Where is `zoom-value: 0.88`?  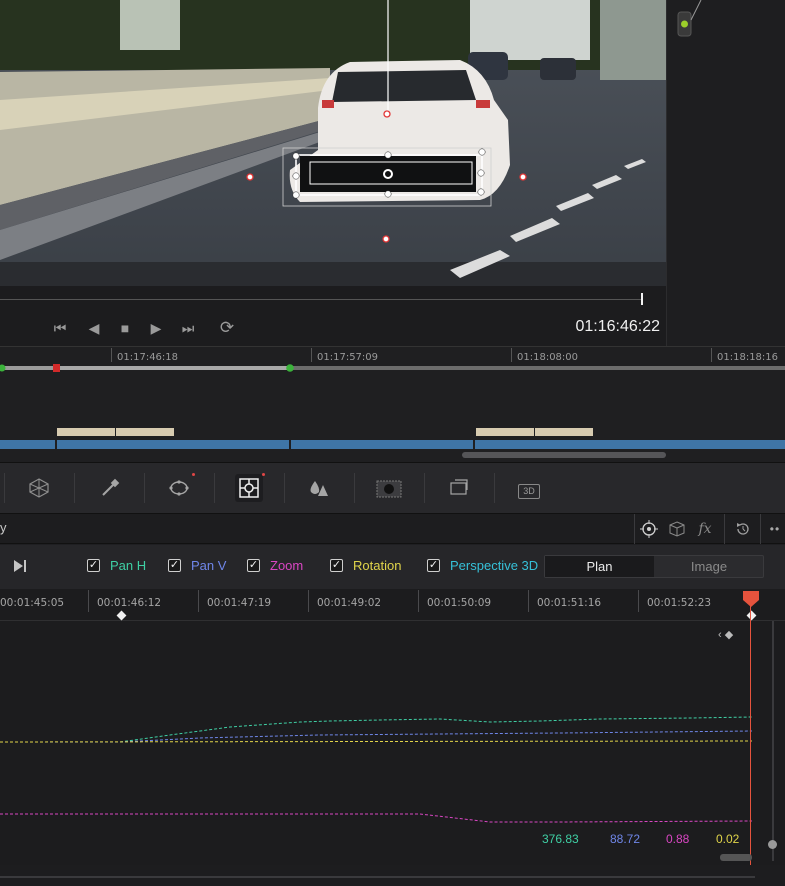
zoom-value: 0.88 is located at coordinates (678, 839).